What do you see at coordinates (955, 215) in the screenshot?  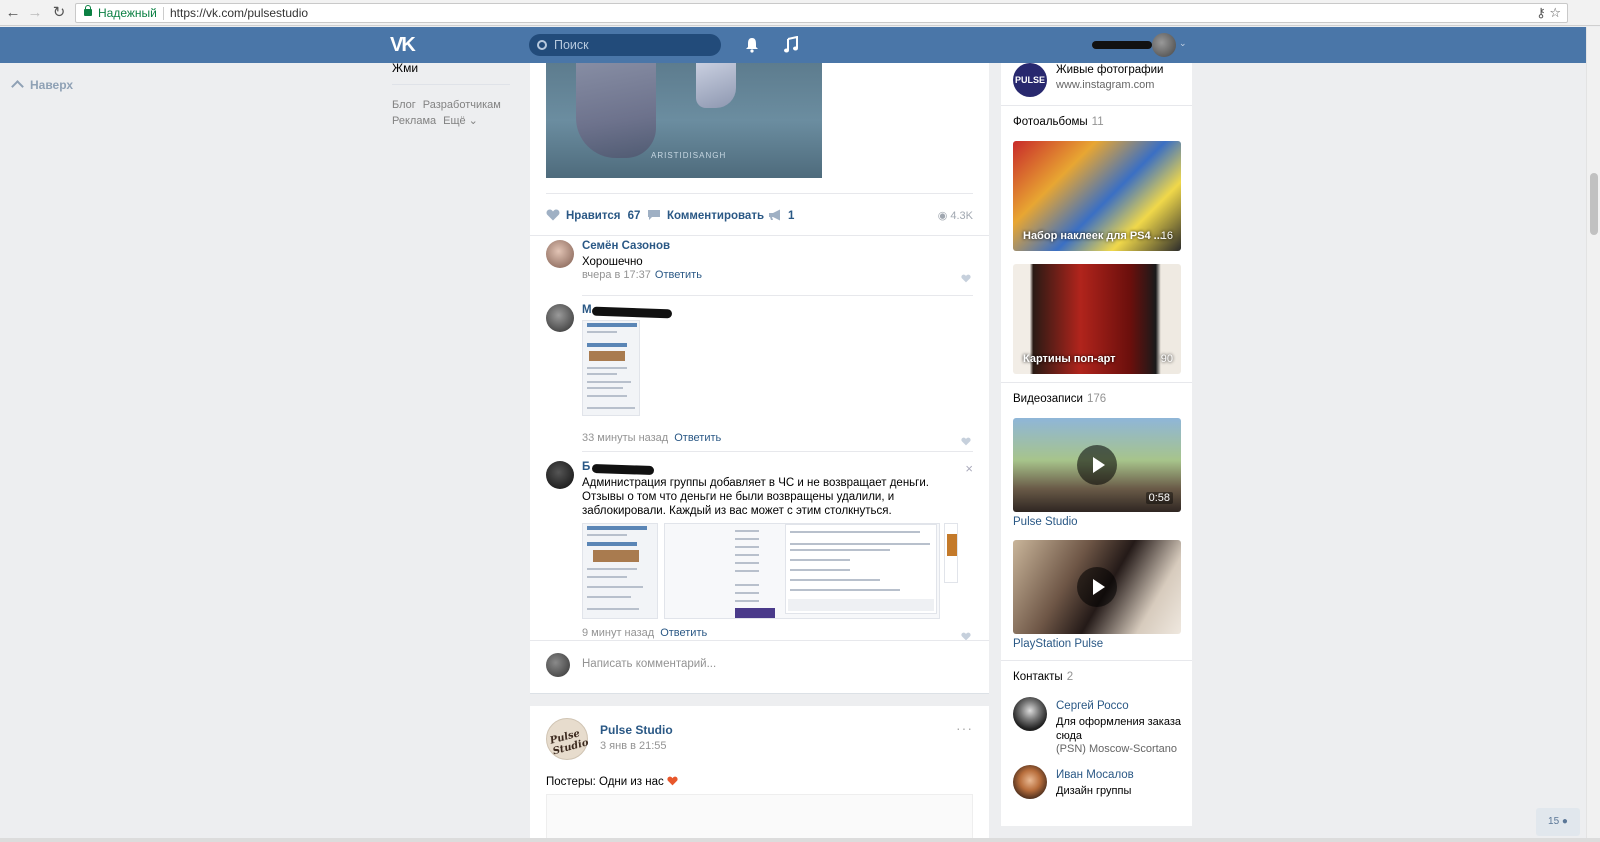 I see `views-counter: ◉ 4.3K` at bounding box center [955, 215].